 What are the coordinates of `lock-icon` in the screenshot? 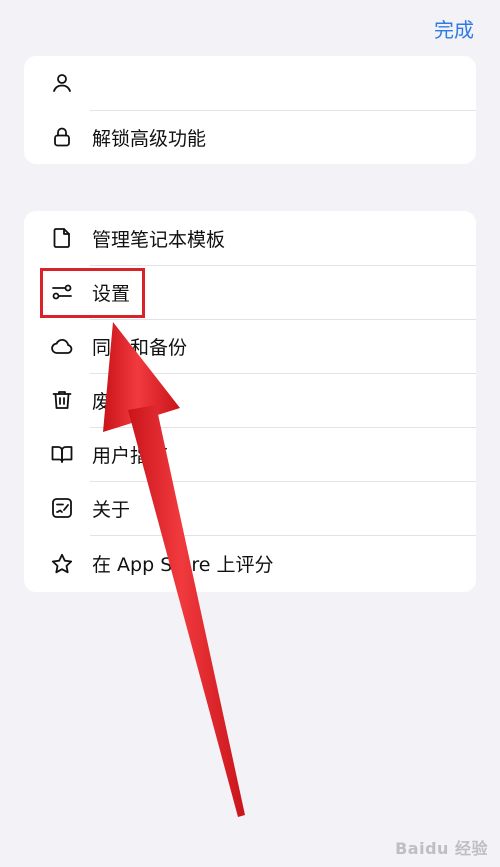 It's located at (62, 137).